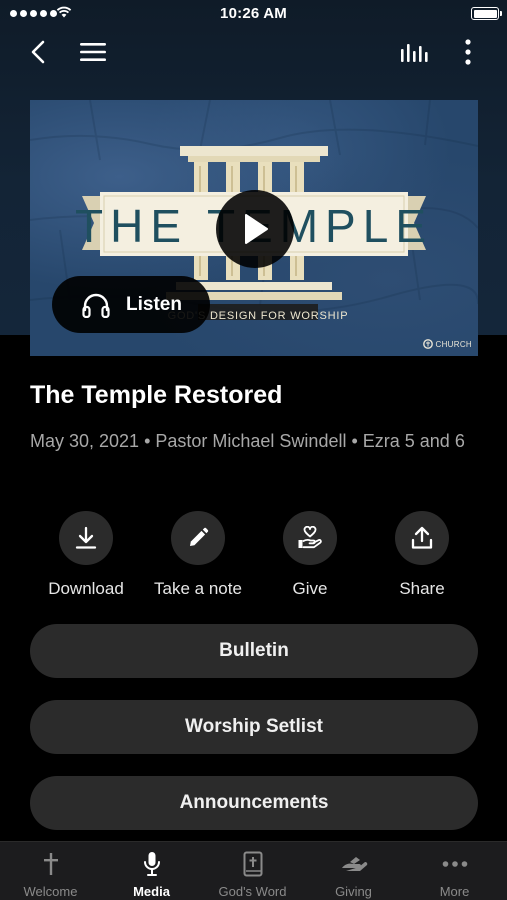 The image size is (507, 900). I want to click on status-bar: 10:26 AM, so click(253, 14).